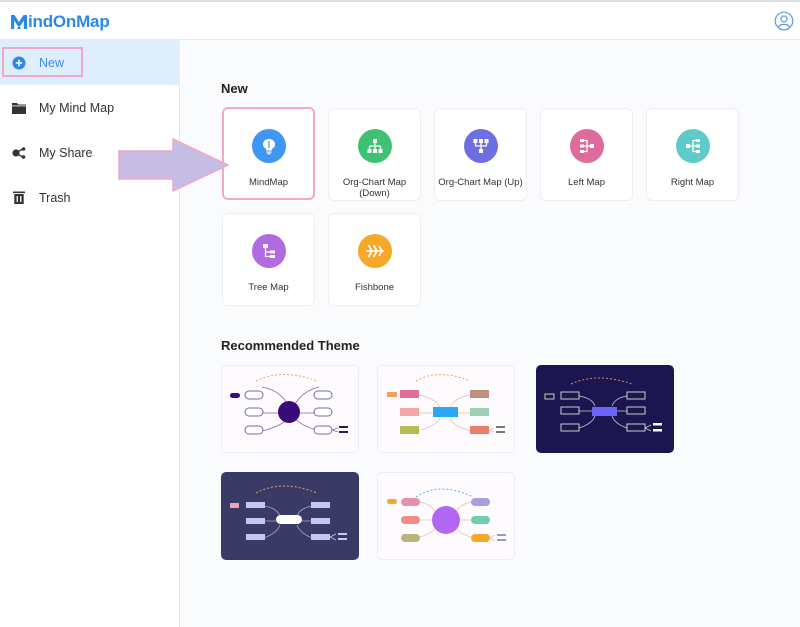 This screenshot has height=627, width=800. I want to click on template-card-right-map: Right Map, so click(692, 154).